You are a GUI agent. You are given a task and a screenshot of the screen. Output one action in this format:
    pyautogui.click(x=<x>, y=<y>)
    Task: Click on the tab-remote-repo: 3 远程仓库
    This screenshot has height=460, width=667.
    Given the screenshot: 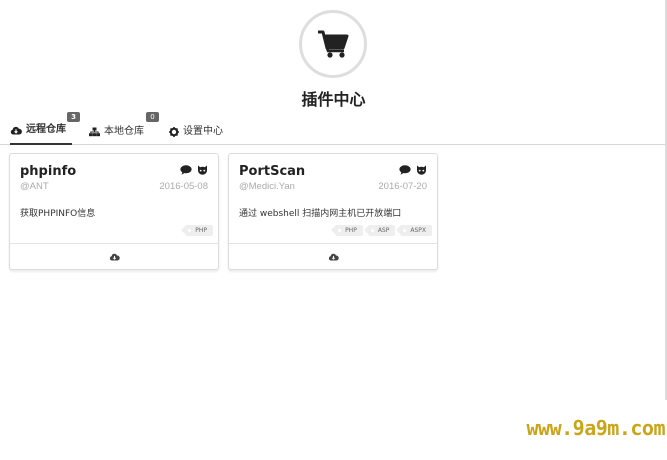 What is the action you would take?
    pyautogui.click(x=45, y=128)
    